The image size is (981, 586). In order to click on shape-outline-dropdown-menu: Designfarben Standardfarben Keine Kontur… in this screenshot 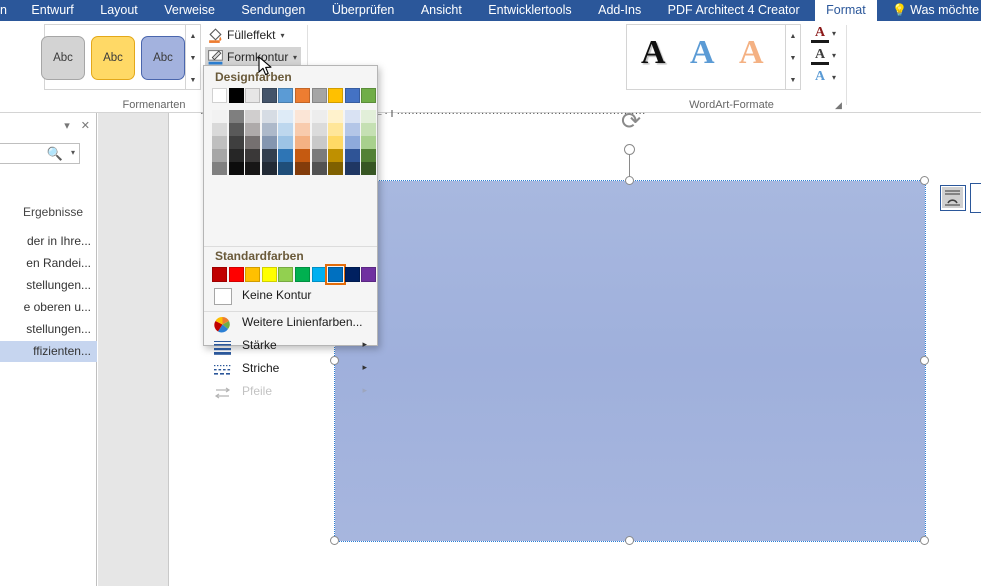, I will do `click(290, 232)`.